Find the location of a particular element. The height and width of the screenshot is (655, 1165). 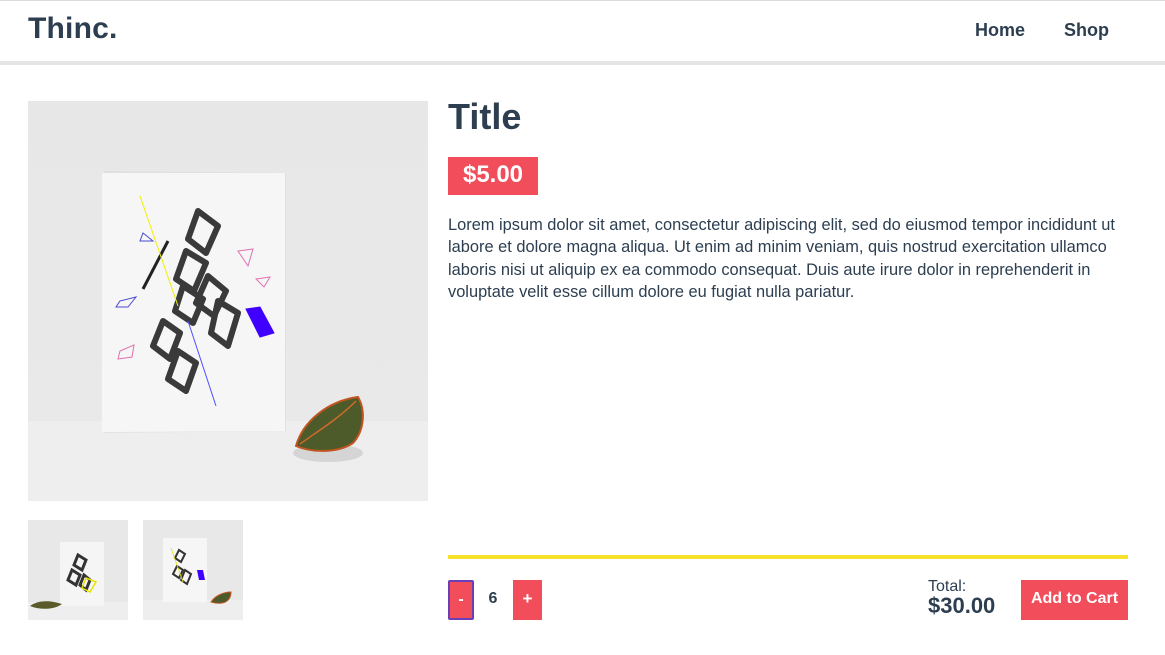

nav-link-shop: Shop is located at coordinates (1086, 30).